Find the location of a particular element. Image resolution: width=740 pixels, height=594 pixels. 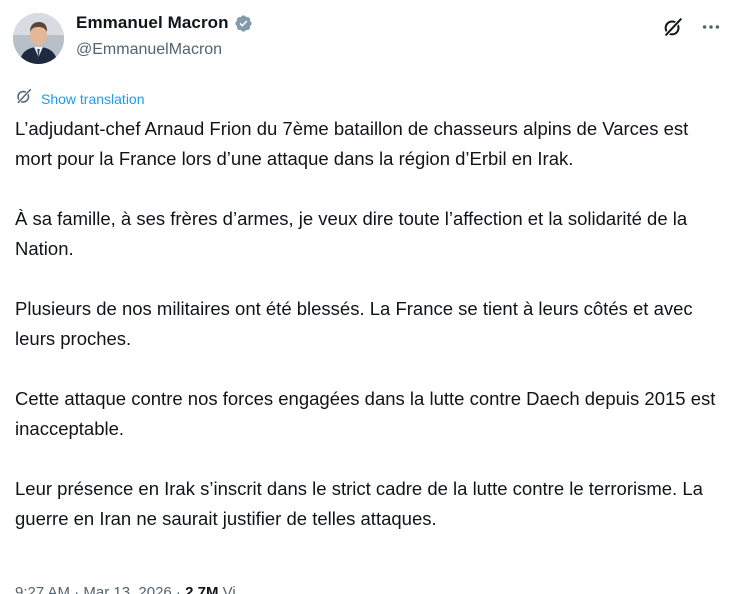

show-translation-row: Show translation is located at coordinates (80, 98).